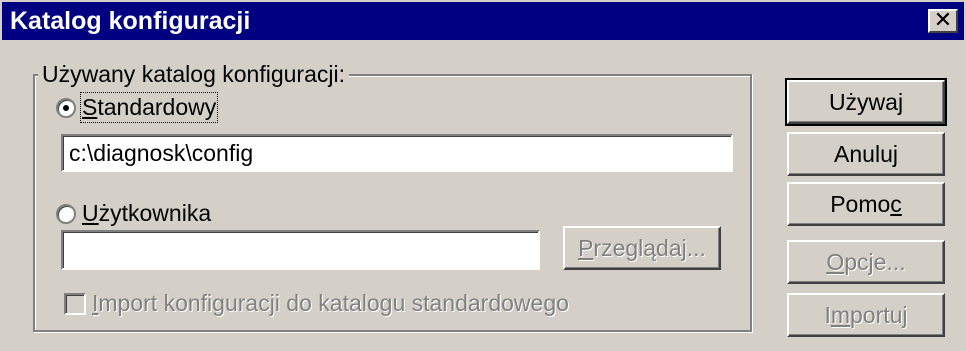 The image size is (966, 351). Describe the element at coordinates (149, 107) in the screenshot. I see `radio-standard-label: Standardowy` at that location.